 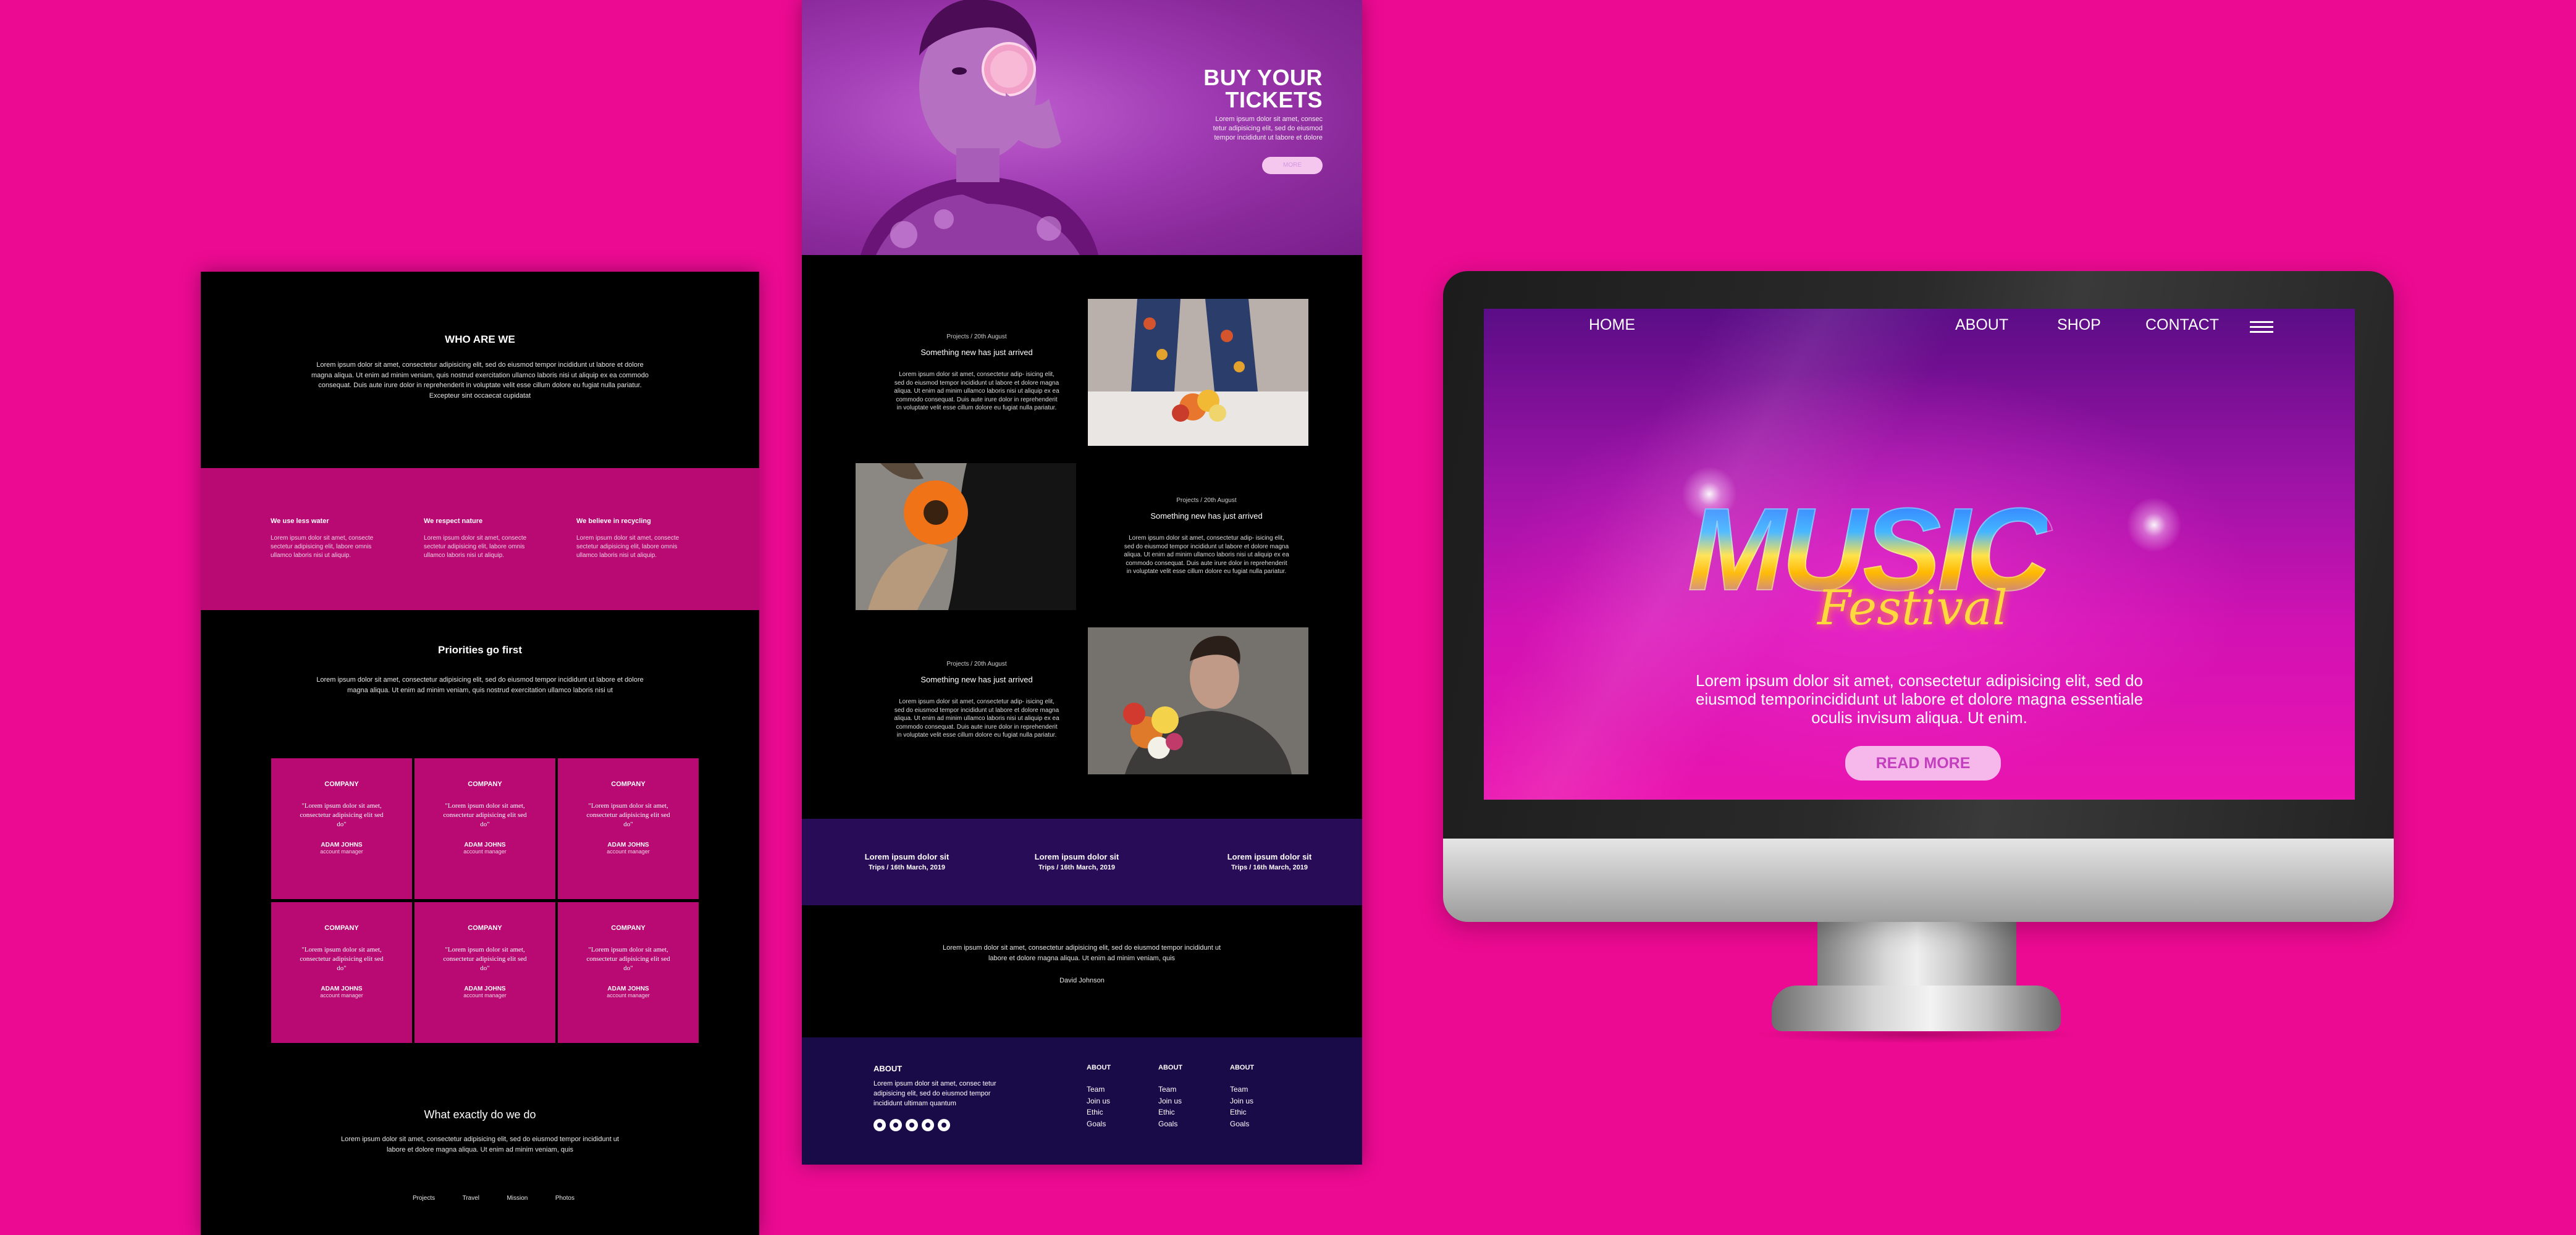 I want to click on post-image-orange-flower, so click(x=966, y=537).